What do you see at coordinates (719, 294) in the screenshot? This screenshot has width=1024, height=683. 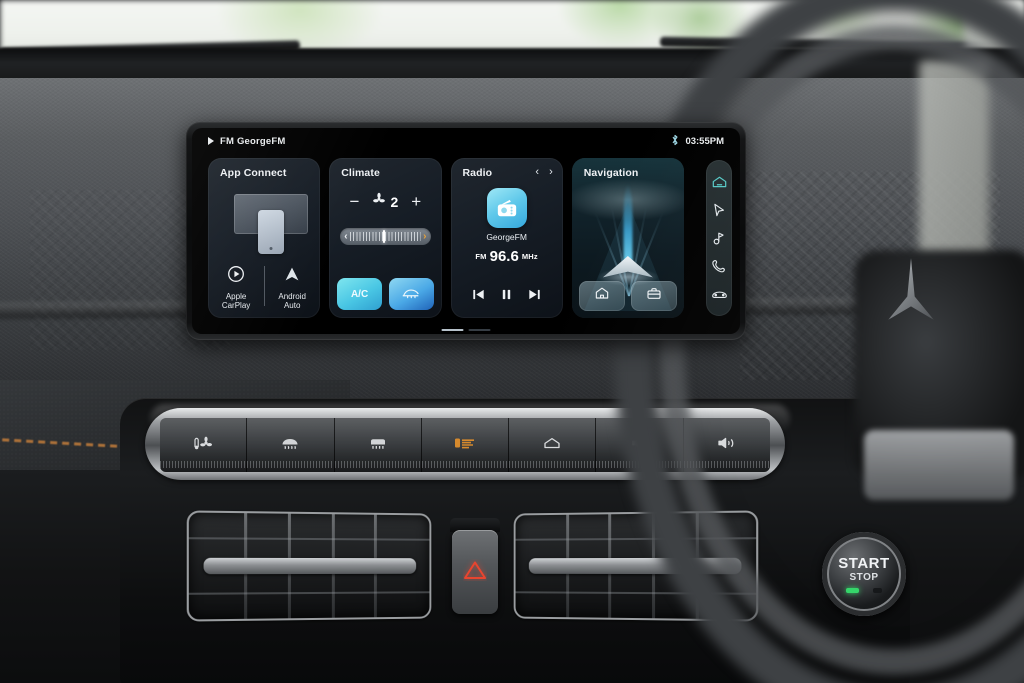 I see `sidebar-item-vehicle` at bounding box center [719, 294].